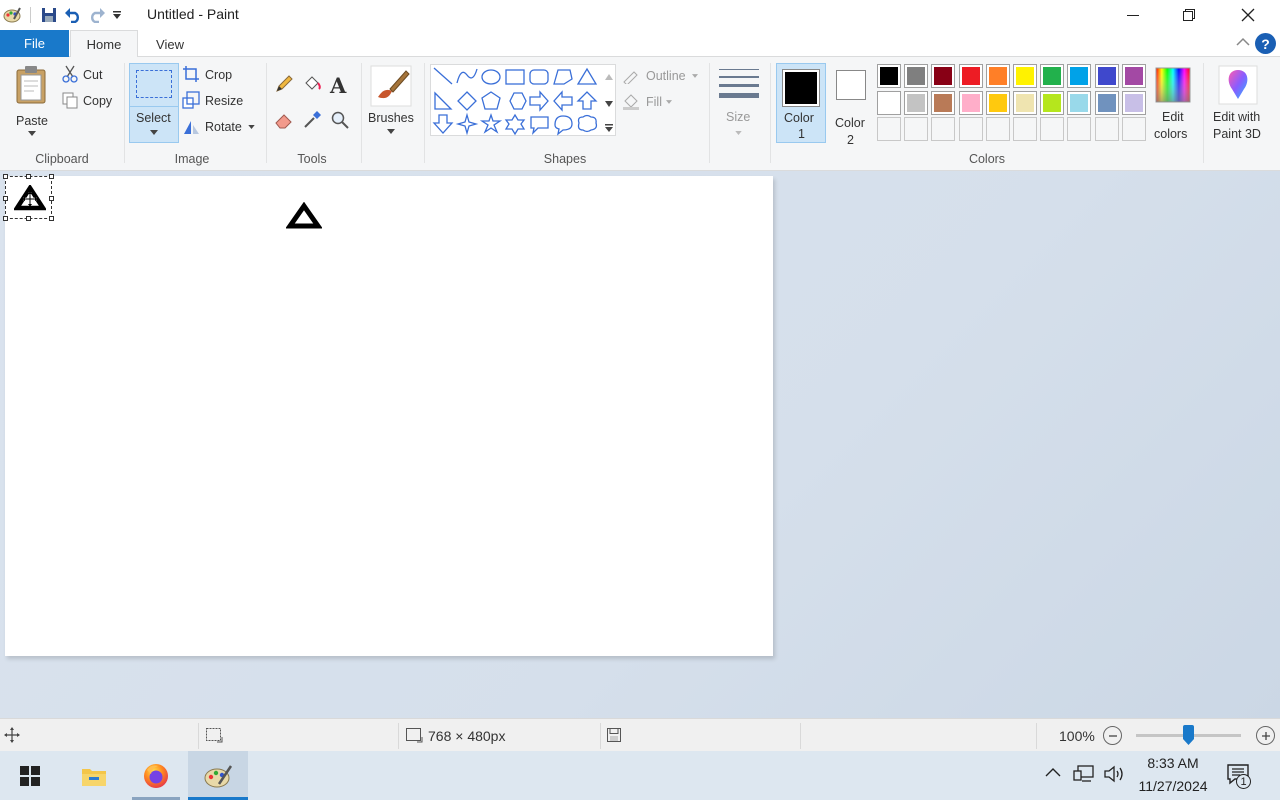  I want to click on copy-button: Copy, so click(92, 101).